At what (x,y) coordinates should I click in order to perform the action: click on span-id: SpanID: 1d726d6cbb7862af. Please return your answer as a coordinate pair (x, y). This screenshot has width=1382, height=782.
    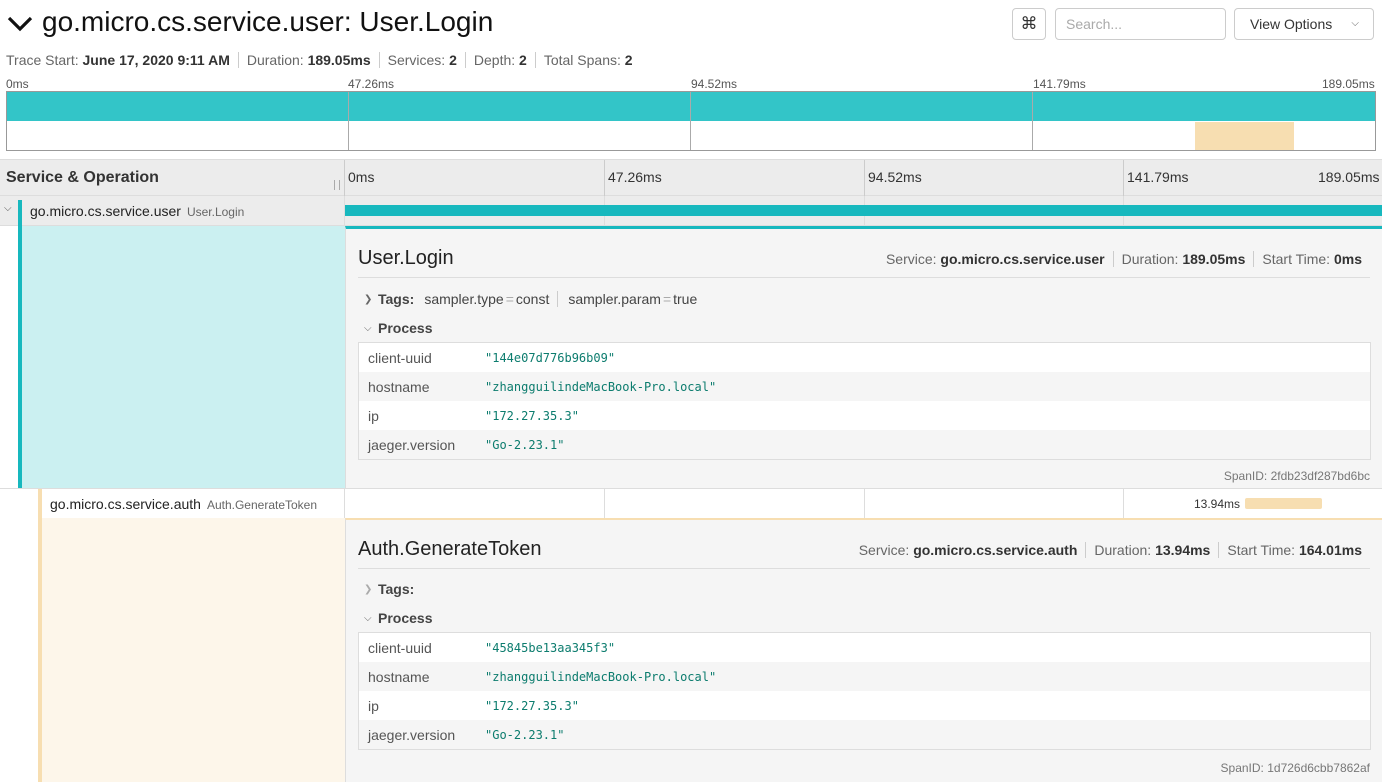
    Looking at the image, I should click on (1295, 768).